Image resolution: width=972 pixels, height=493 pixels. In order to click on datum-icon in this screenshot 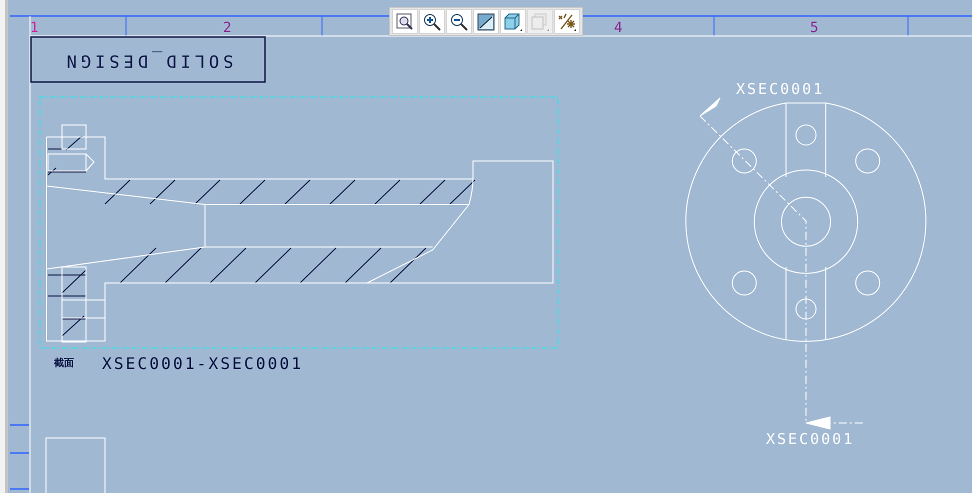, I will do `click(567, 22)`.